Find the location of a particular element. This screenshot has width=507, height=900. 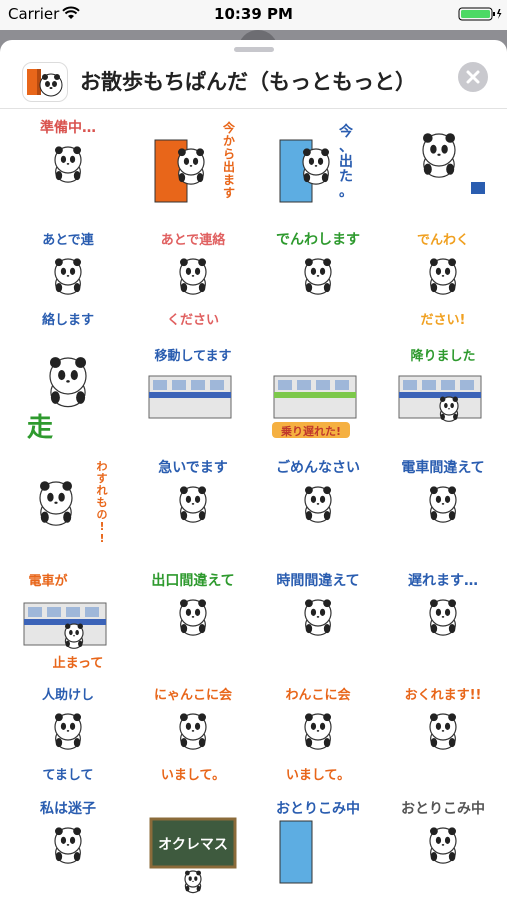

svg-text: あとで連 is located at coordinates (68, 240).